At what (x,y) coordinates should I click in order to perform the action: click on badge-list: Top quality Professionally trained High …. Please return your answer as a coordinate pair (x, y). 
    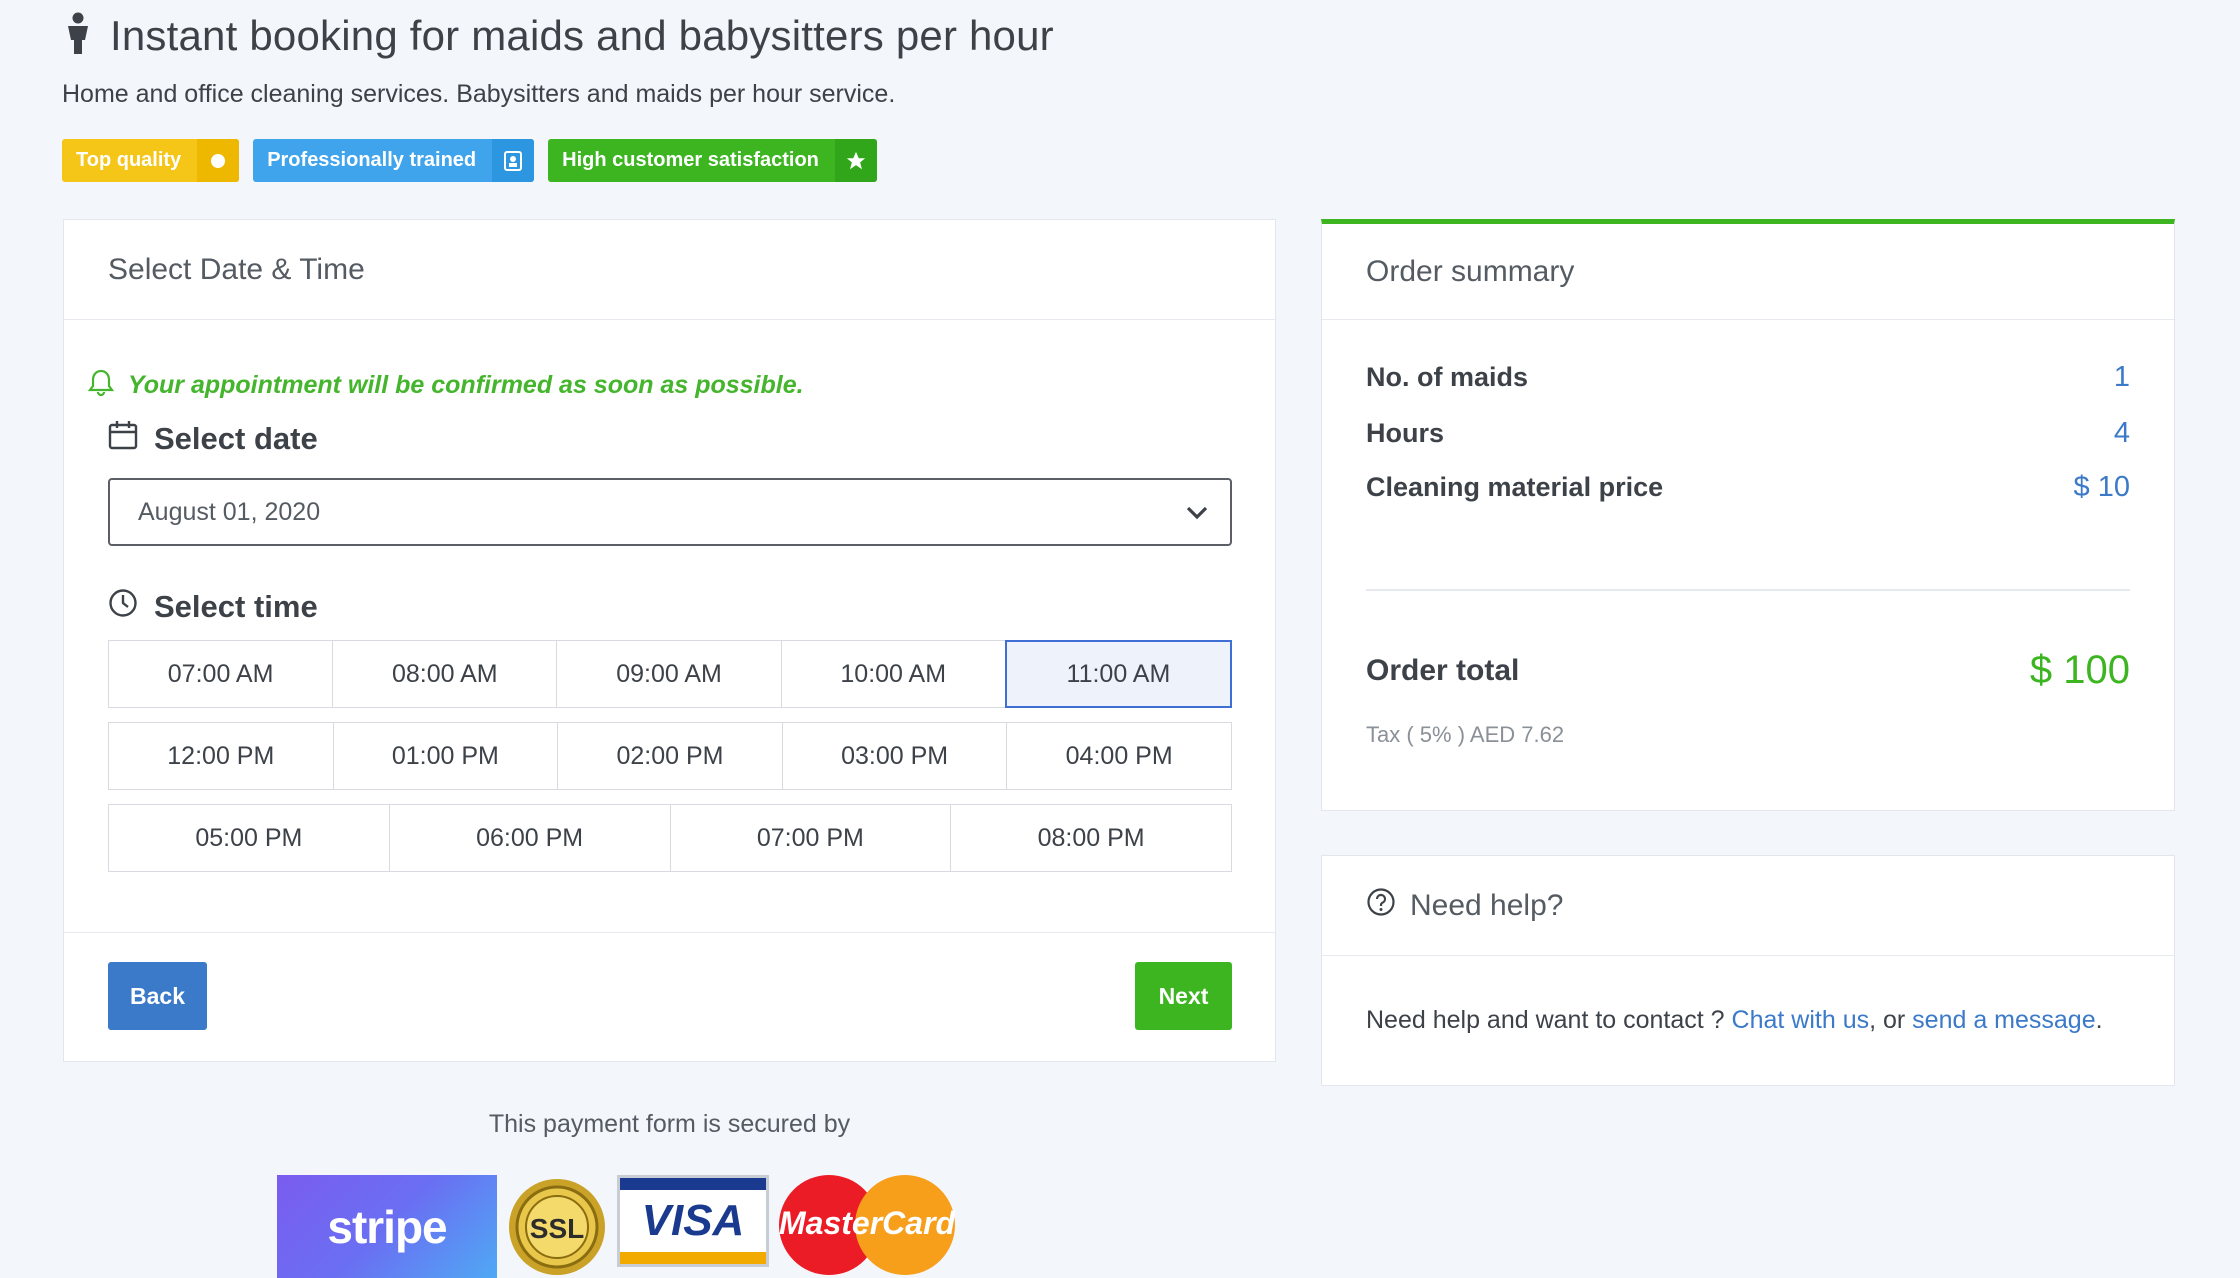
    Looking at the image, I should click on (812, 160).